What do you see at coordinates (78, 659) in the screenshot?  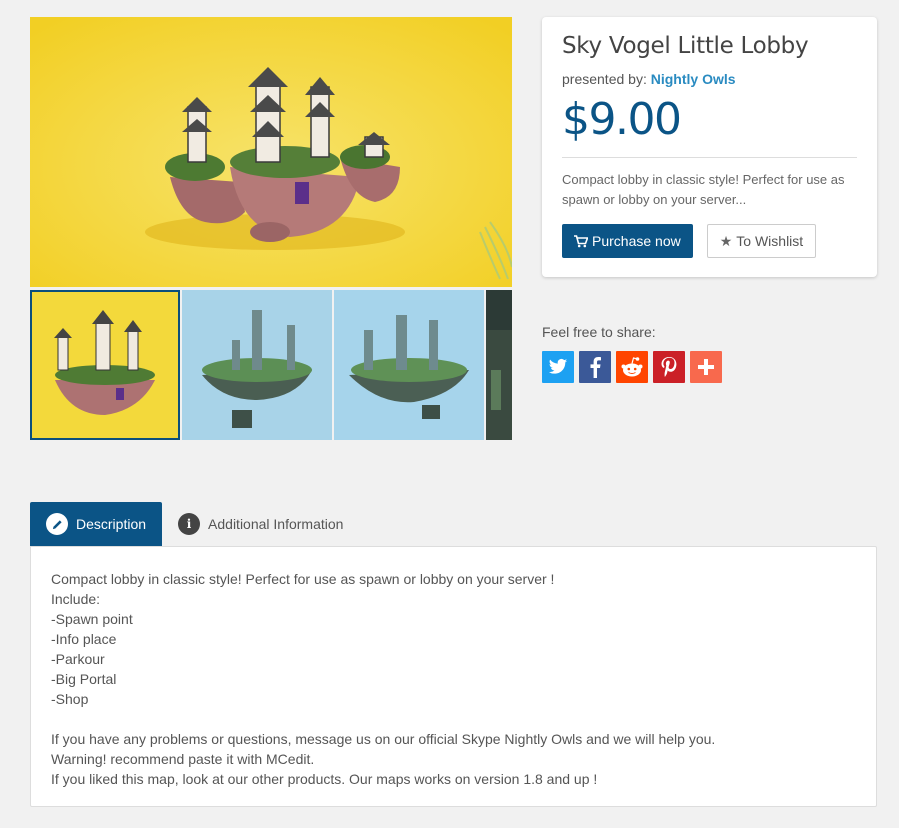 I see `include-item: -Parkour` at bounding box center [78, 659].